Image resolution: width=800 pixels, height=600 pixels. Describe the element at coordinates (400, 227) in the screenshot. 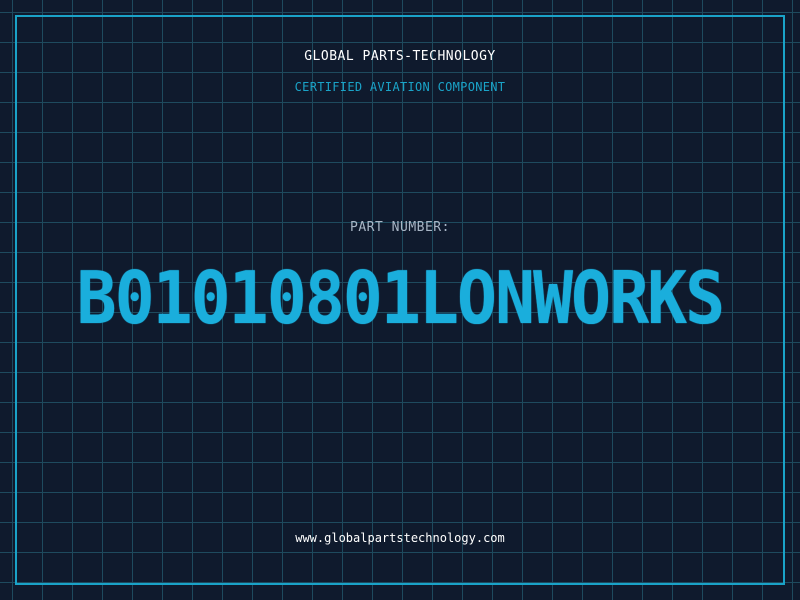

I see `part-number-label: PART NUMBER:` at that location.